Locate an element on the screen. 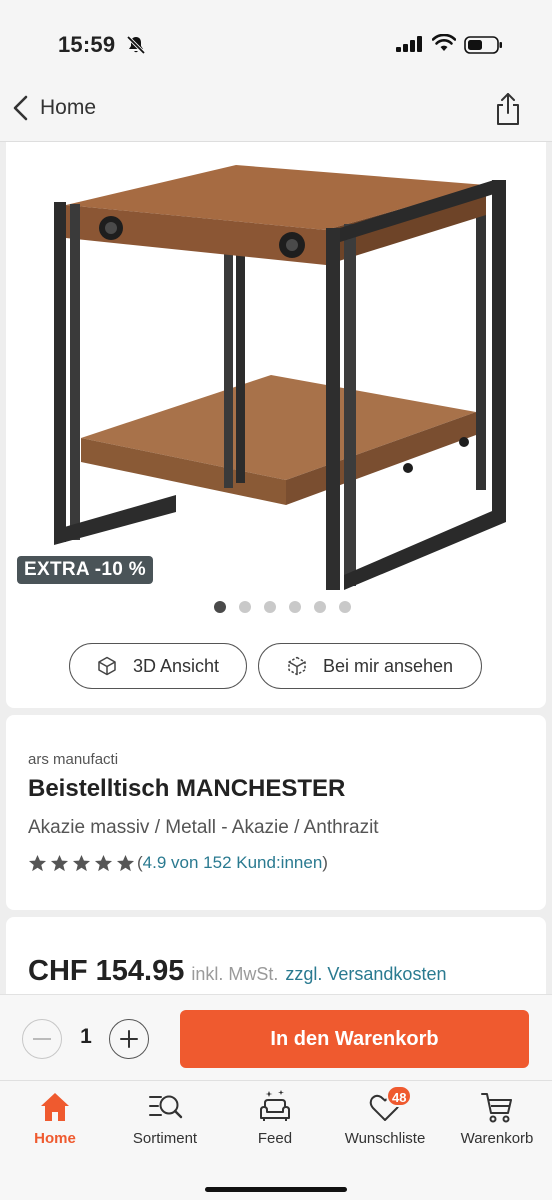 The width and height of the screenshot is (552, 1200). gallery-pagination is located at coordinates (276, 607).